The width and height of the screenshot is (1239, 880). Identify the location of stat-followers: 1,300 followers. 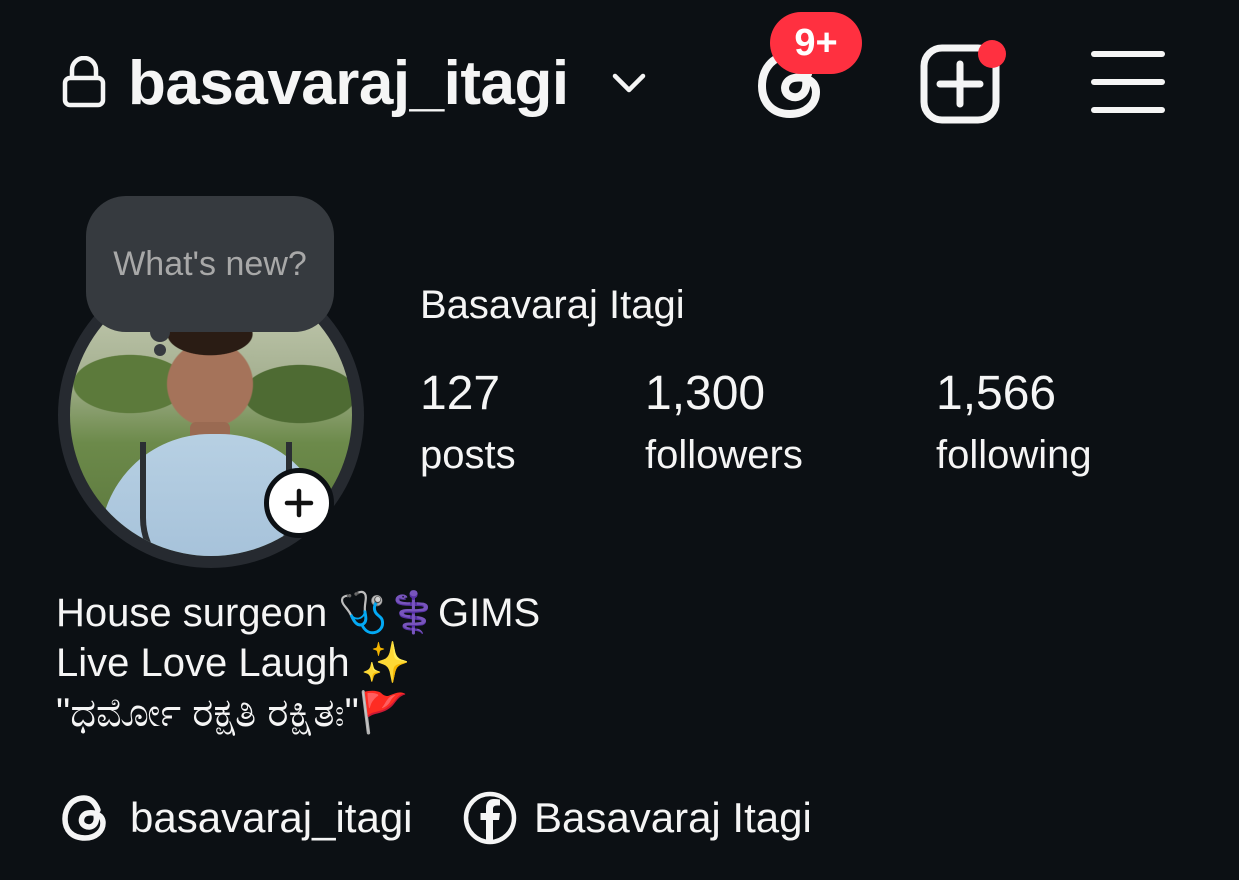
(724, 423).